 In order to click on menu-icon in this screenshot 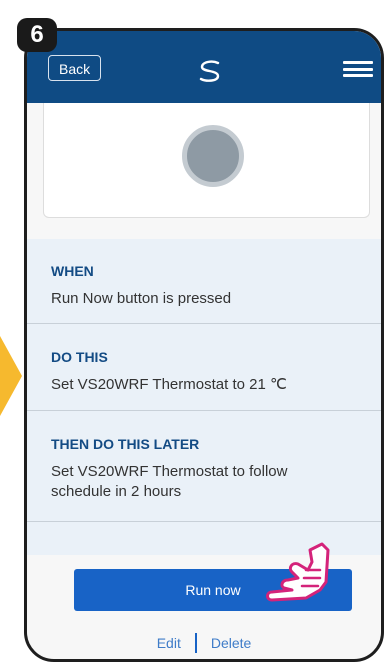, I will do `click(358, 69)`.